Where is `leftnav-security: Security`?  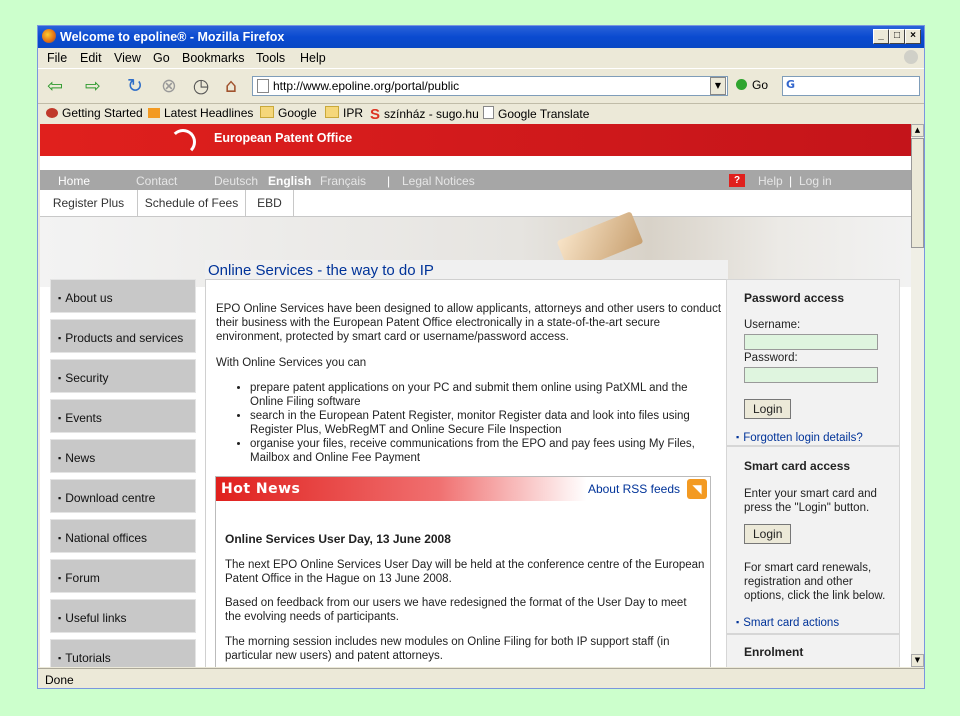
leftnav-security: Security is located at coordinates (123, 376).